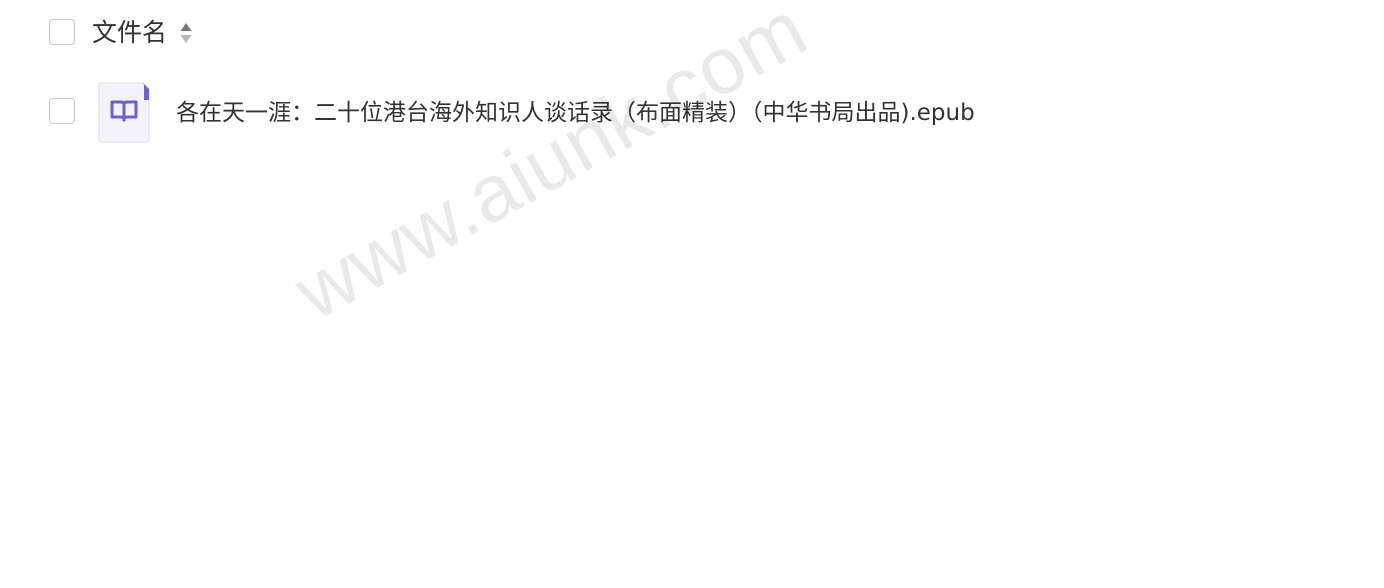  Describe the element at coordinates (62, 111) in the screenshot. I see `row-checkbox` at that location.